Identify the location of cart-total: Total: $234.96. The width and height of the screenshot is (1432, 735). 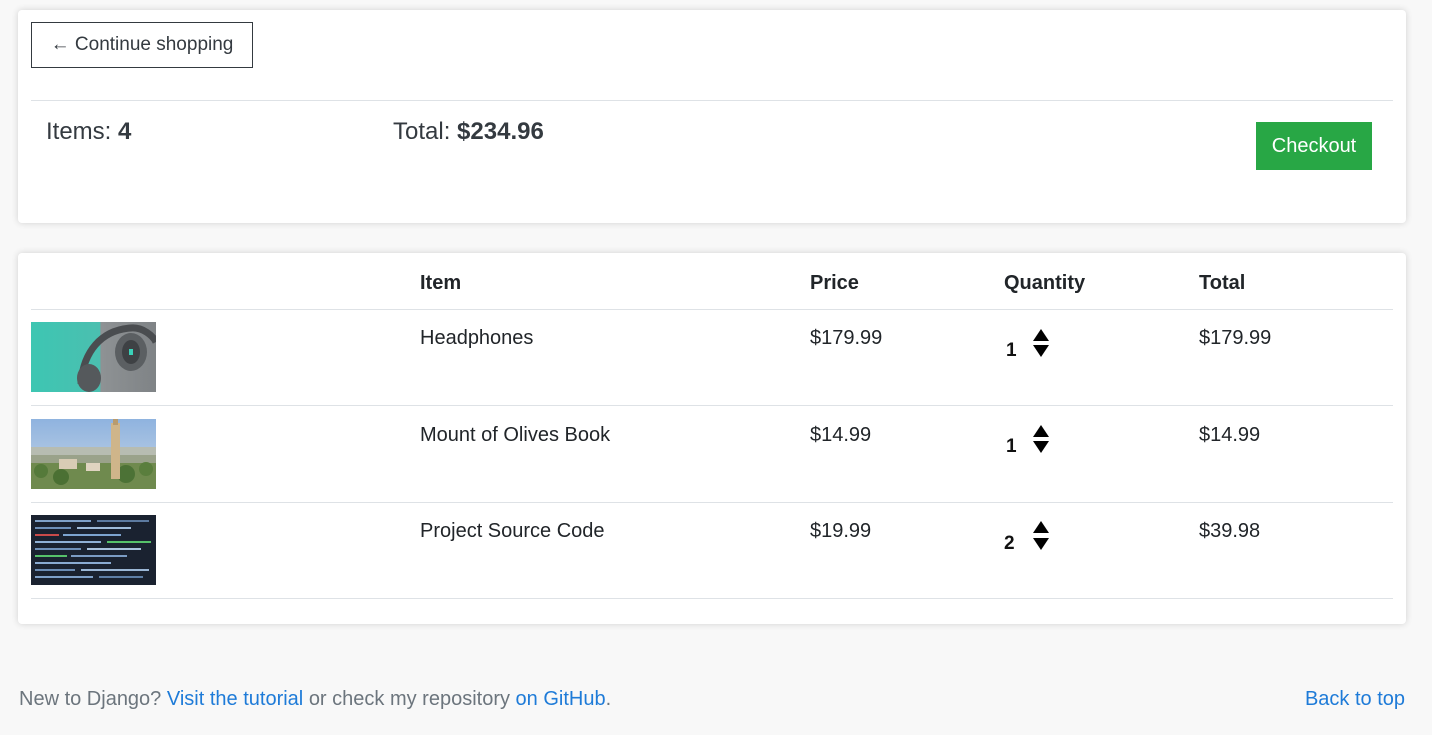
(468, 132).